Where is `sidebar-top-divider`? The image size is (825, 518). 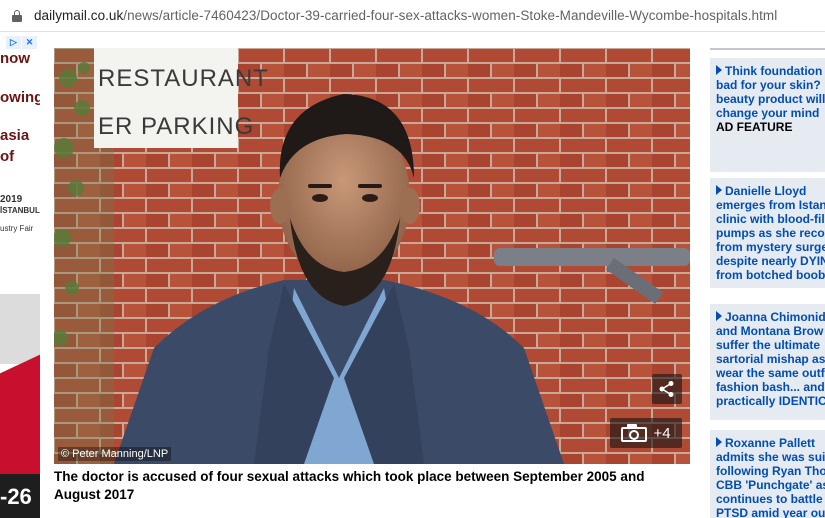
sidebar-top-divider is located at coordinates (767, 42).